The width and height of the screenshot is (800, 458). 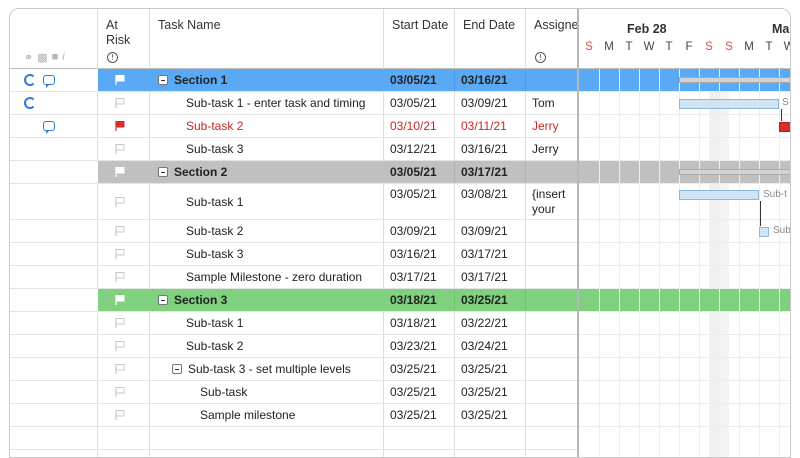 What do you see at coordinates (551, 201) in the screenshot?
I see `assigned-cell: {insert your name}` at bounding box center [551, 201].